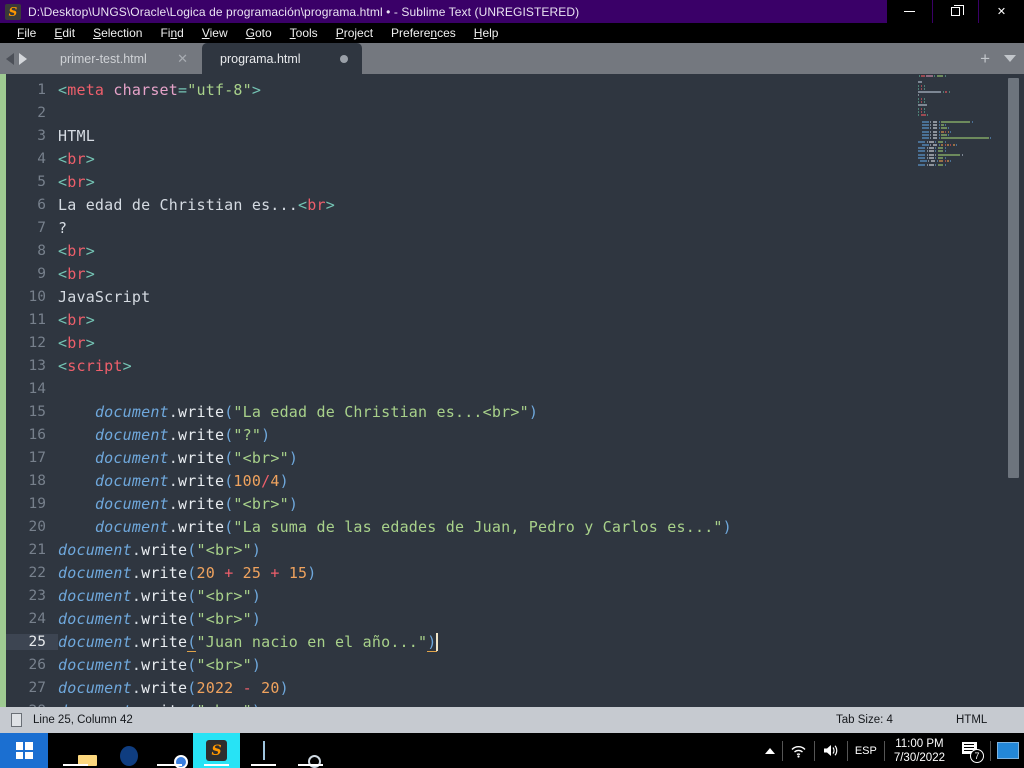  Describe the element at coordinates (866, 750) in the screenshot. I see `language-indicator: ESP` at that location.